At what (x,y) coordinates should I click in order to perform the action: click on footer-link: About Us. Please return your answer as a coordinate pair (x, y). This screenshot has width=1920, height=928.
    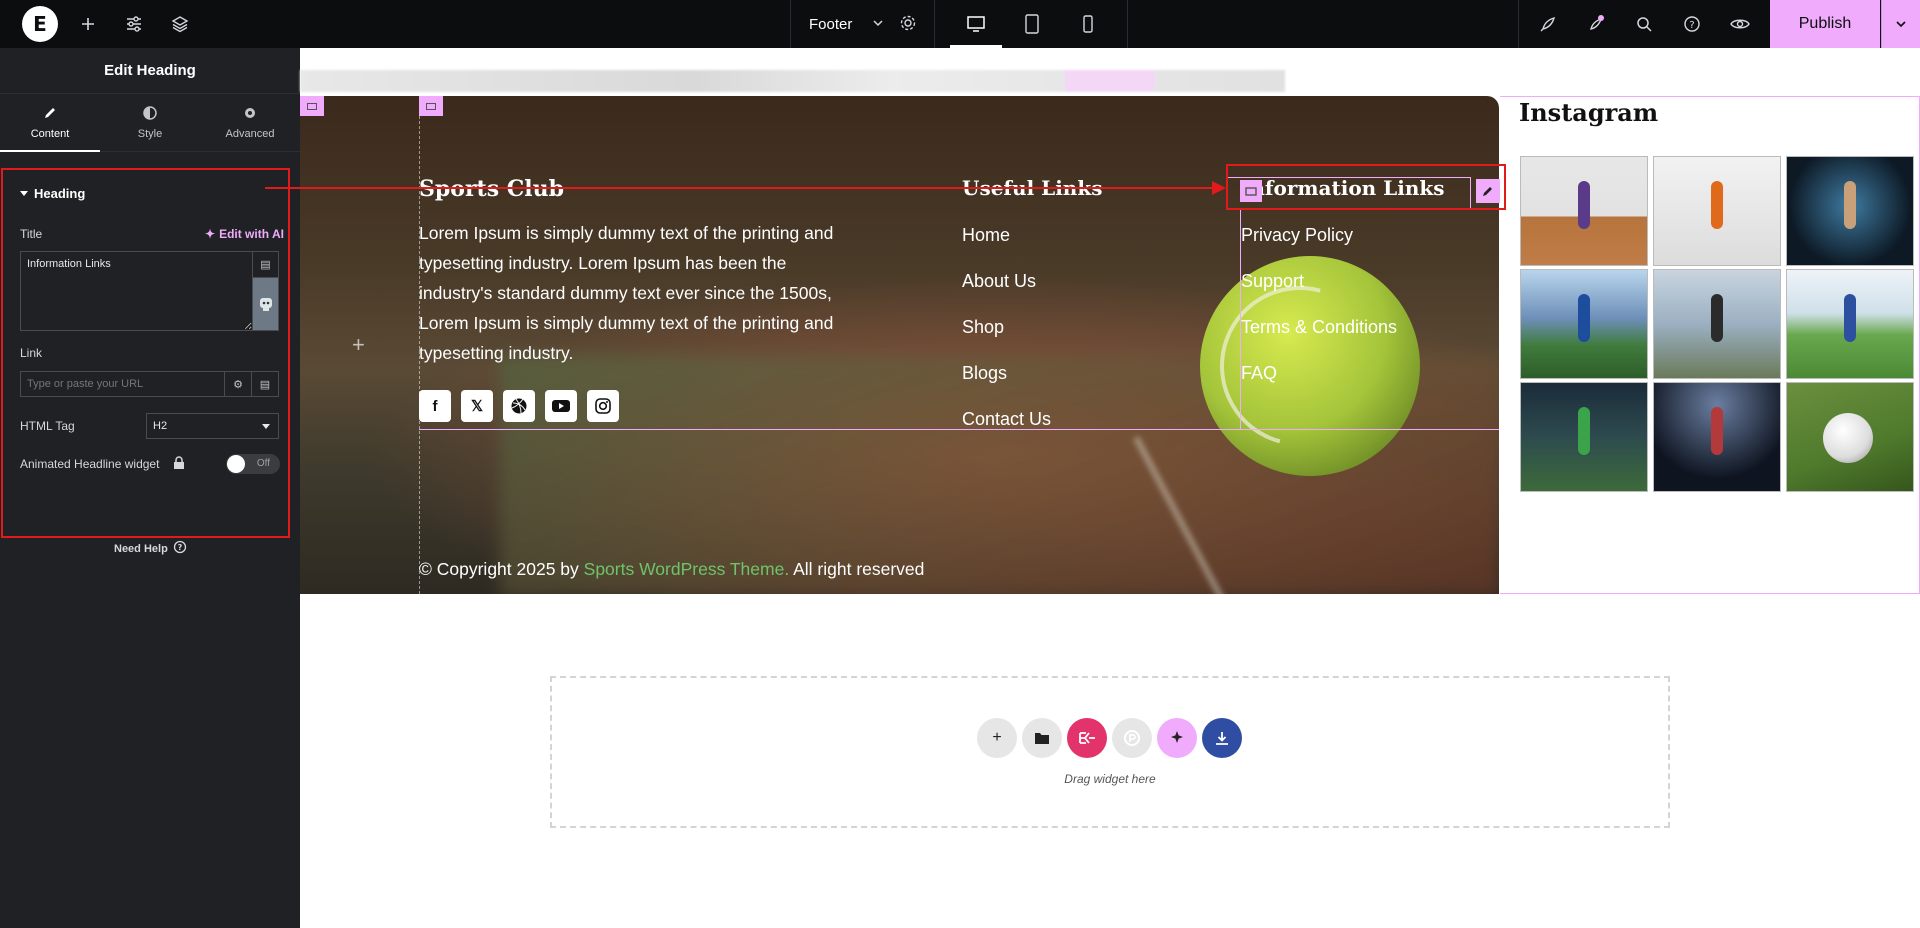
    Looking at the image, I should click on (999, 281).